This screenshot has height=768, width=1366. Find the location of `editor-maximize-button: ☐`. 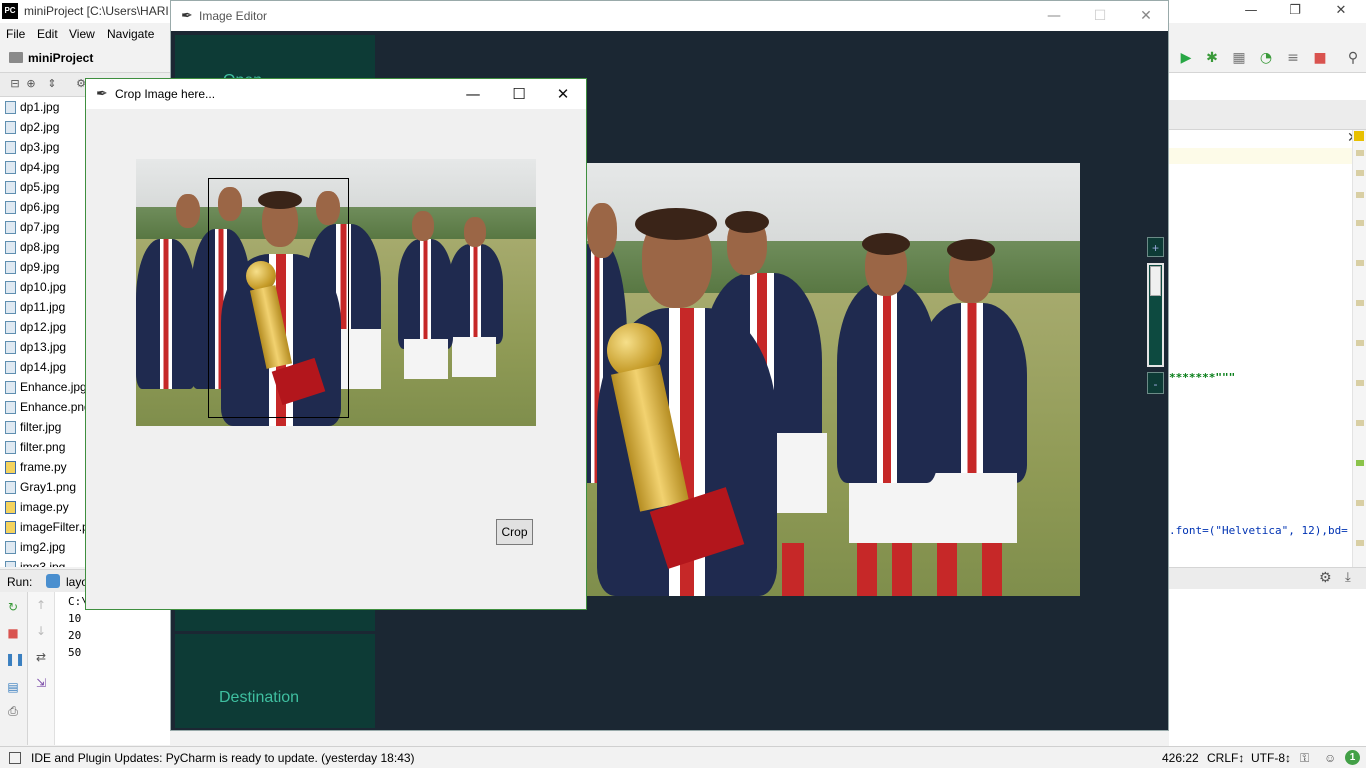

editor-maximize-button: ☐ is located at coordinates (1100, 16).